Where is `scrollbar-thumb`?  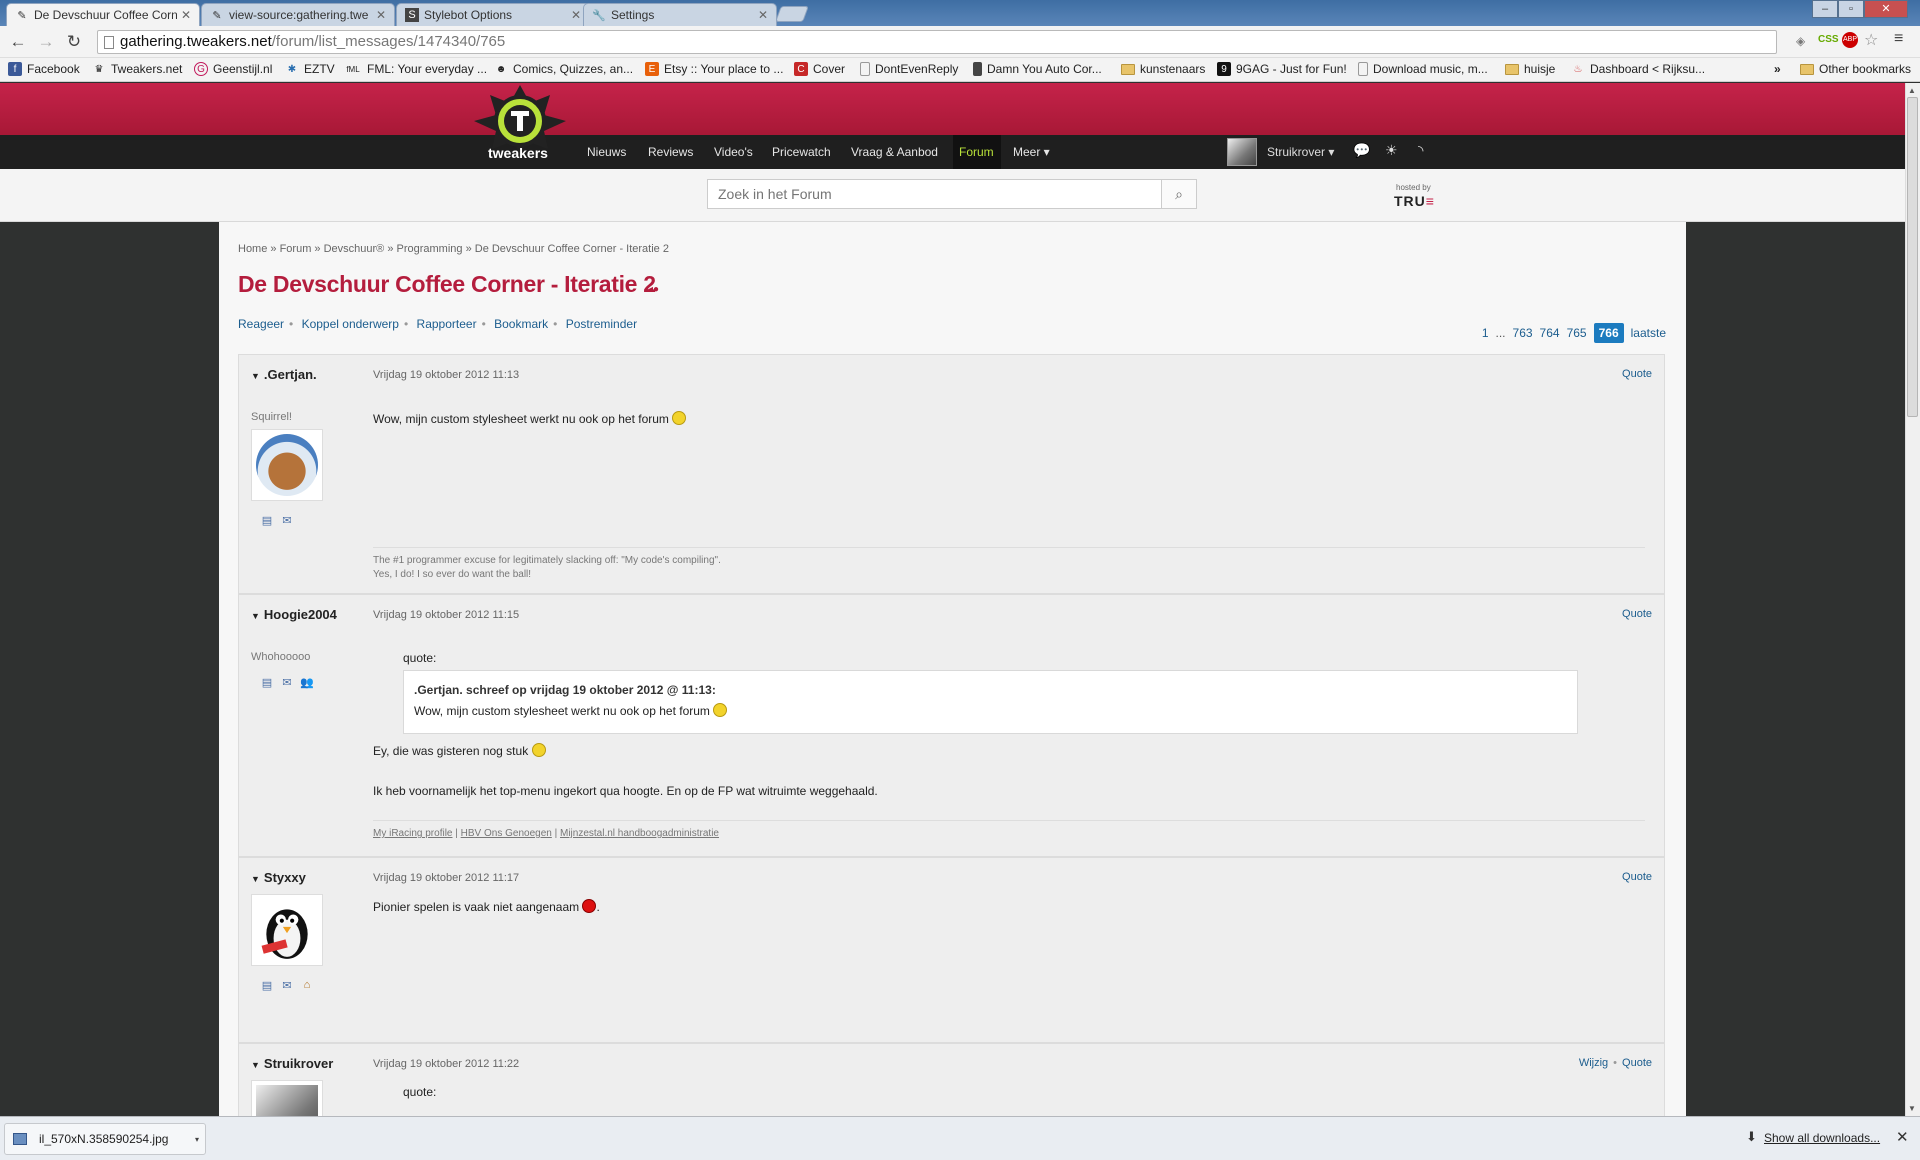
scrollbar-thumb is located at coordinates (1912, 257).